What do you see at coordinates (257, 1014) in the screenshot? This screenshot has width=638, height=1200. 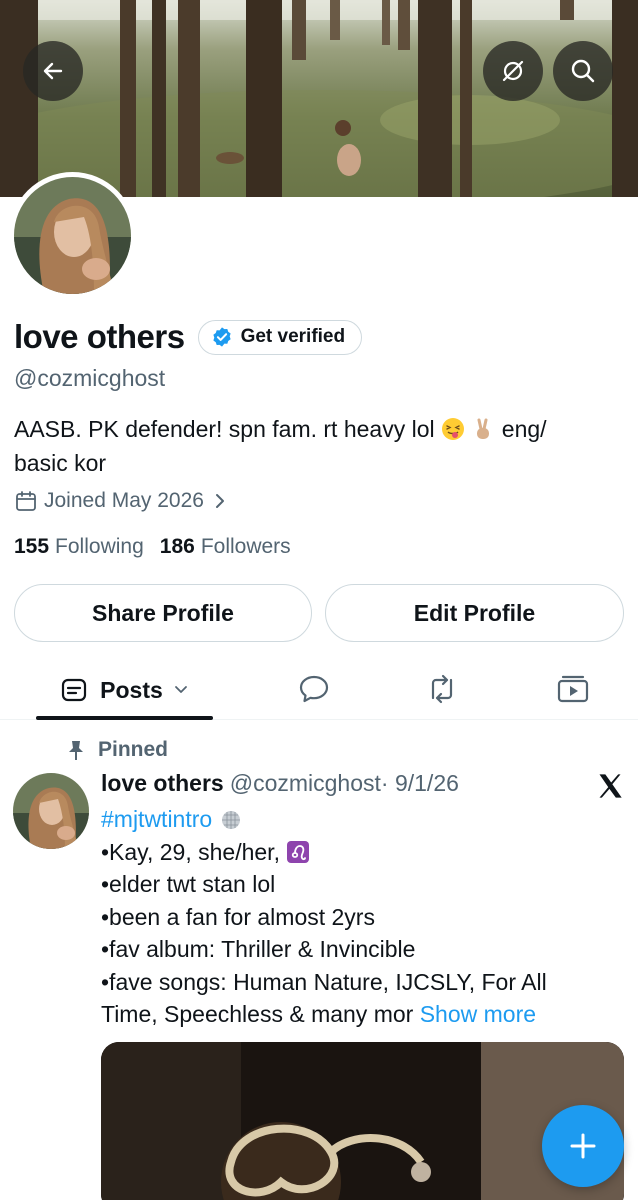 I see `post-line-6: Time, Speechless & many mor` at bounding box center [257, 1014].